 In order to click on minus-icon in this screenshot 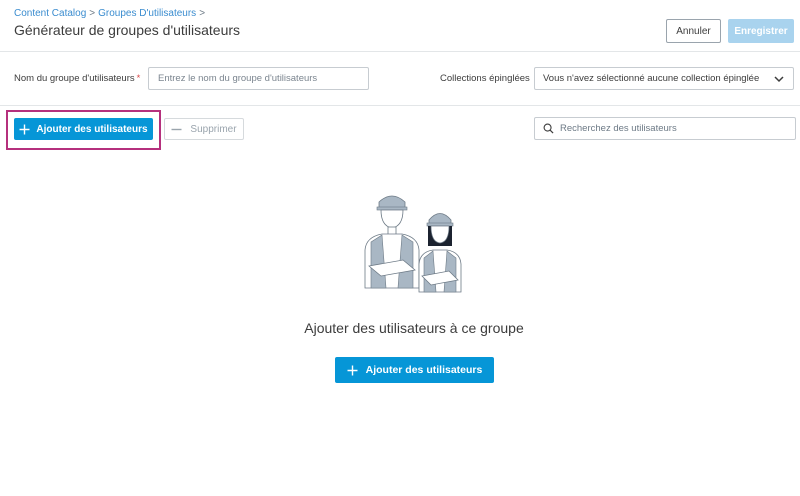, I will do `click(176, 129)`.